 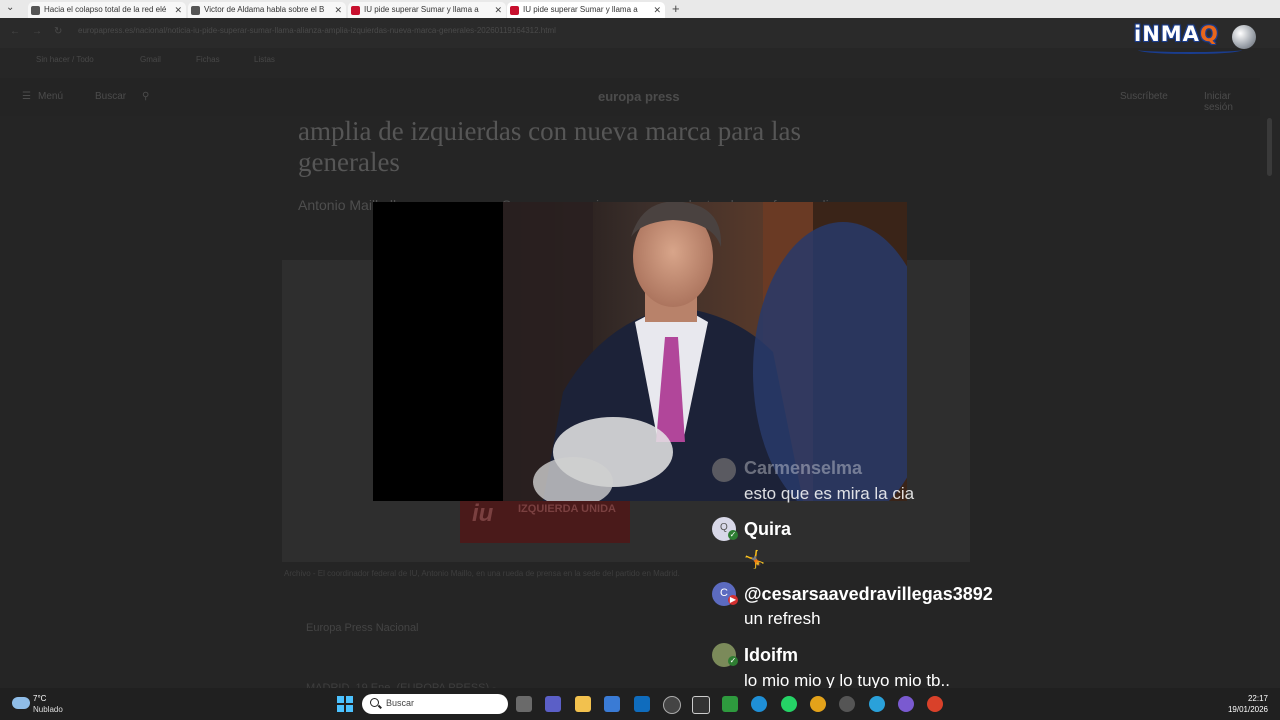 I want to click on taskbar-search-box: Buscar, so click(x=435, y=704).